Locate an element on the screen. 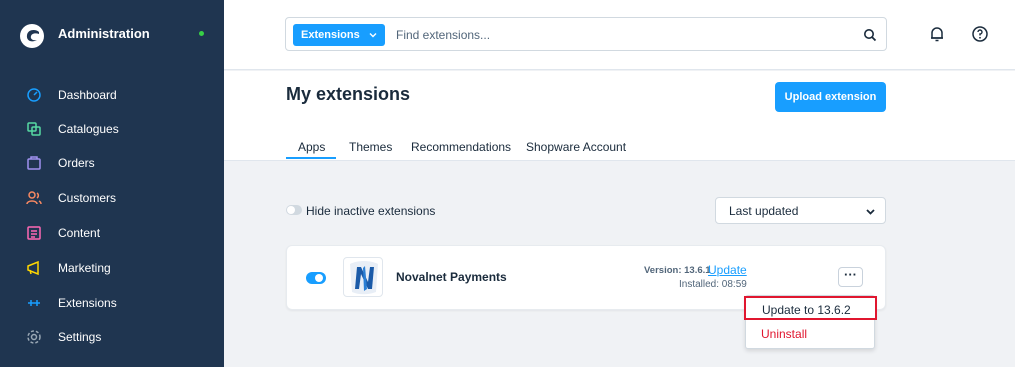  app-title: Administration is located at coordinates (104, 33).